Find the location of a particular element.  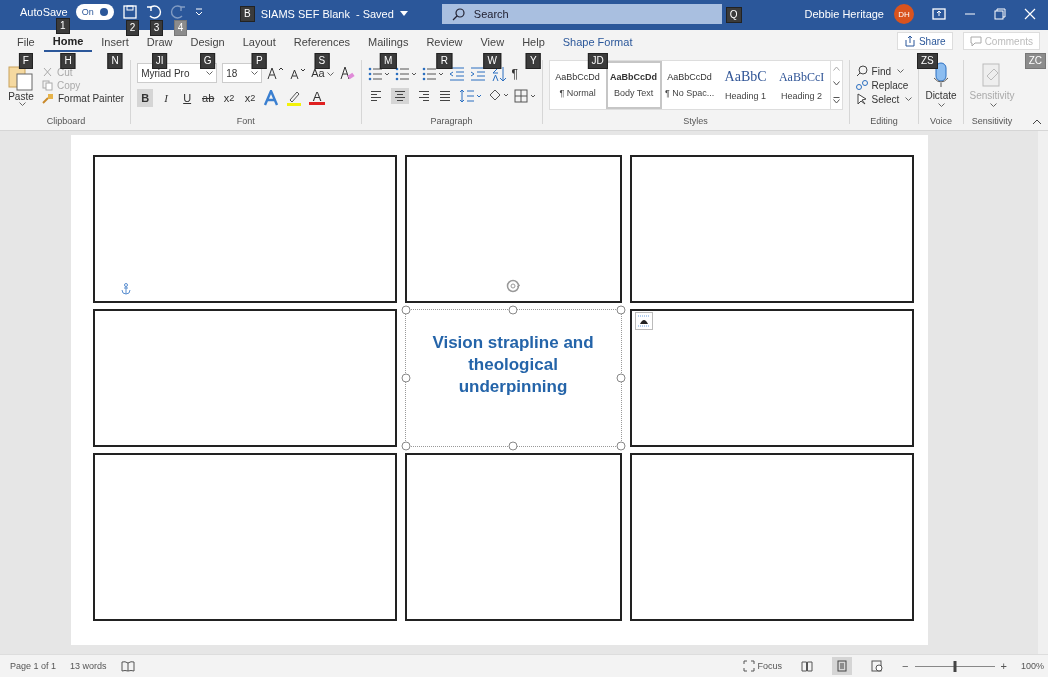

save-status: - Saved is located at coordinates (374, 14).